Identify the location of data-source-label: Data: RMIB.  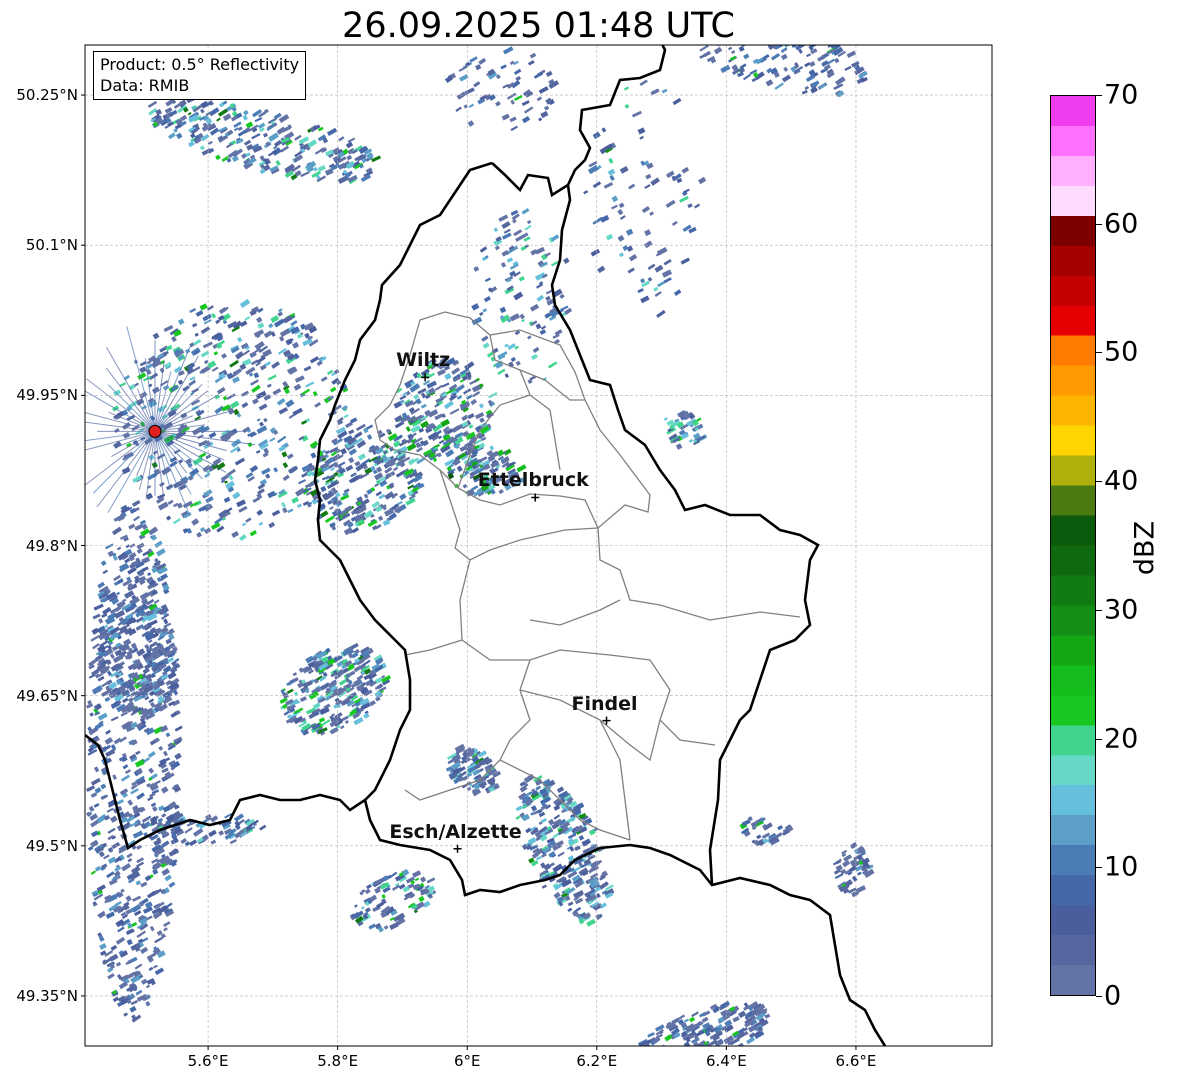
(145, 85).